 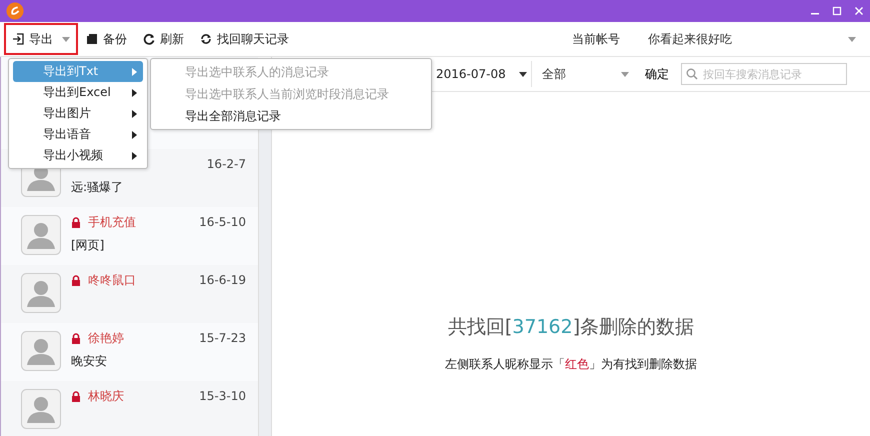 I want to click on menu-item: 导出语音, so click(x=78, y=134).